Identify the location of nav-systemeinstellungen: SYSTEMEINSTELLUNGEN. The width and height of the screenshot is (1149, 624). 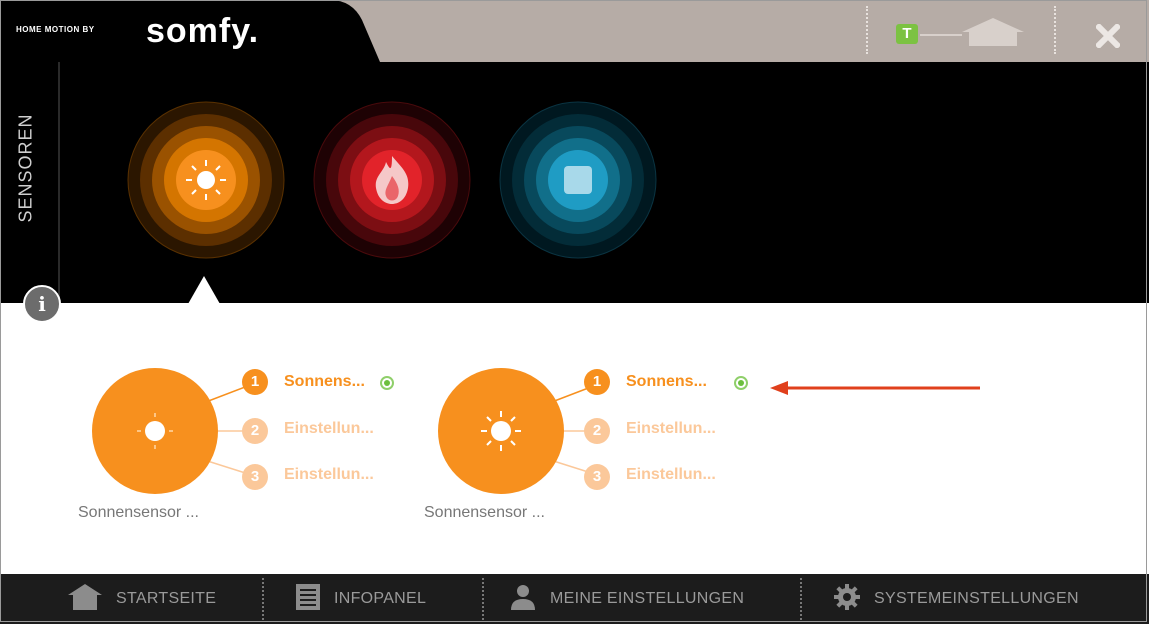
(956, 599).